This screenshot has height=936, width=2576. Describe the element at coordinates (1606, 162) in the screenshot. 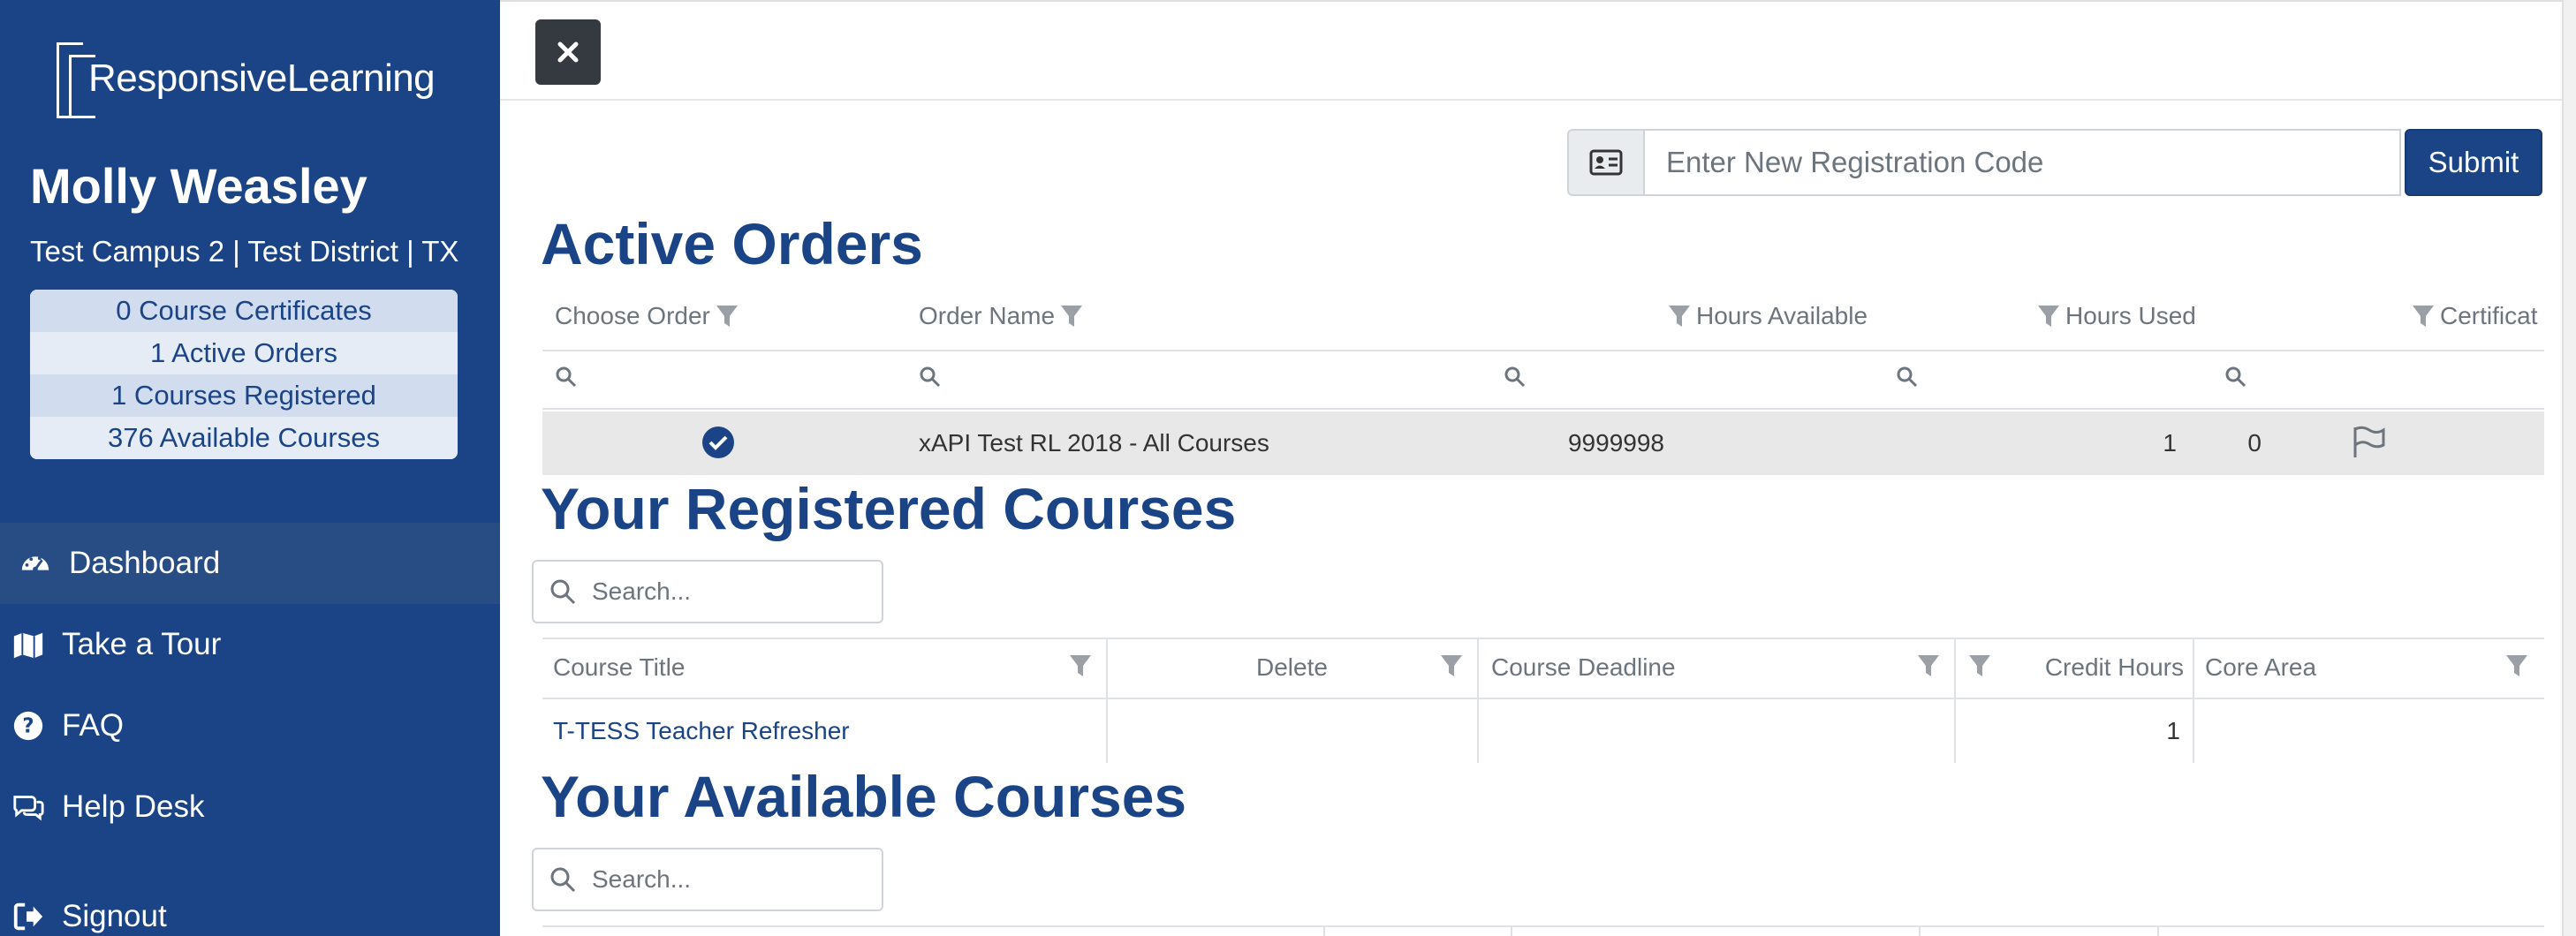

I see `id-card-icon` at that location.